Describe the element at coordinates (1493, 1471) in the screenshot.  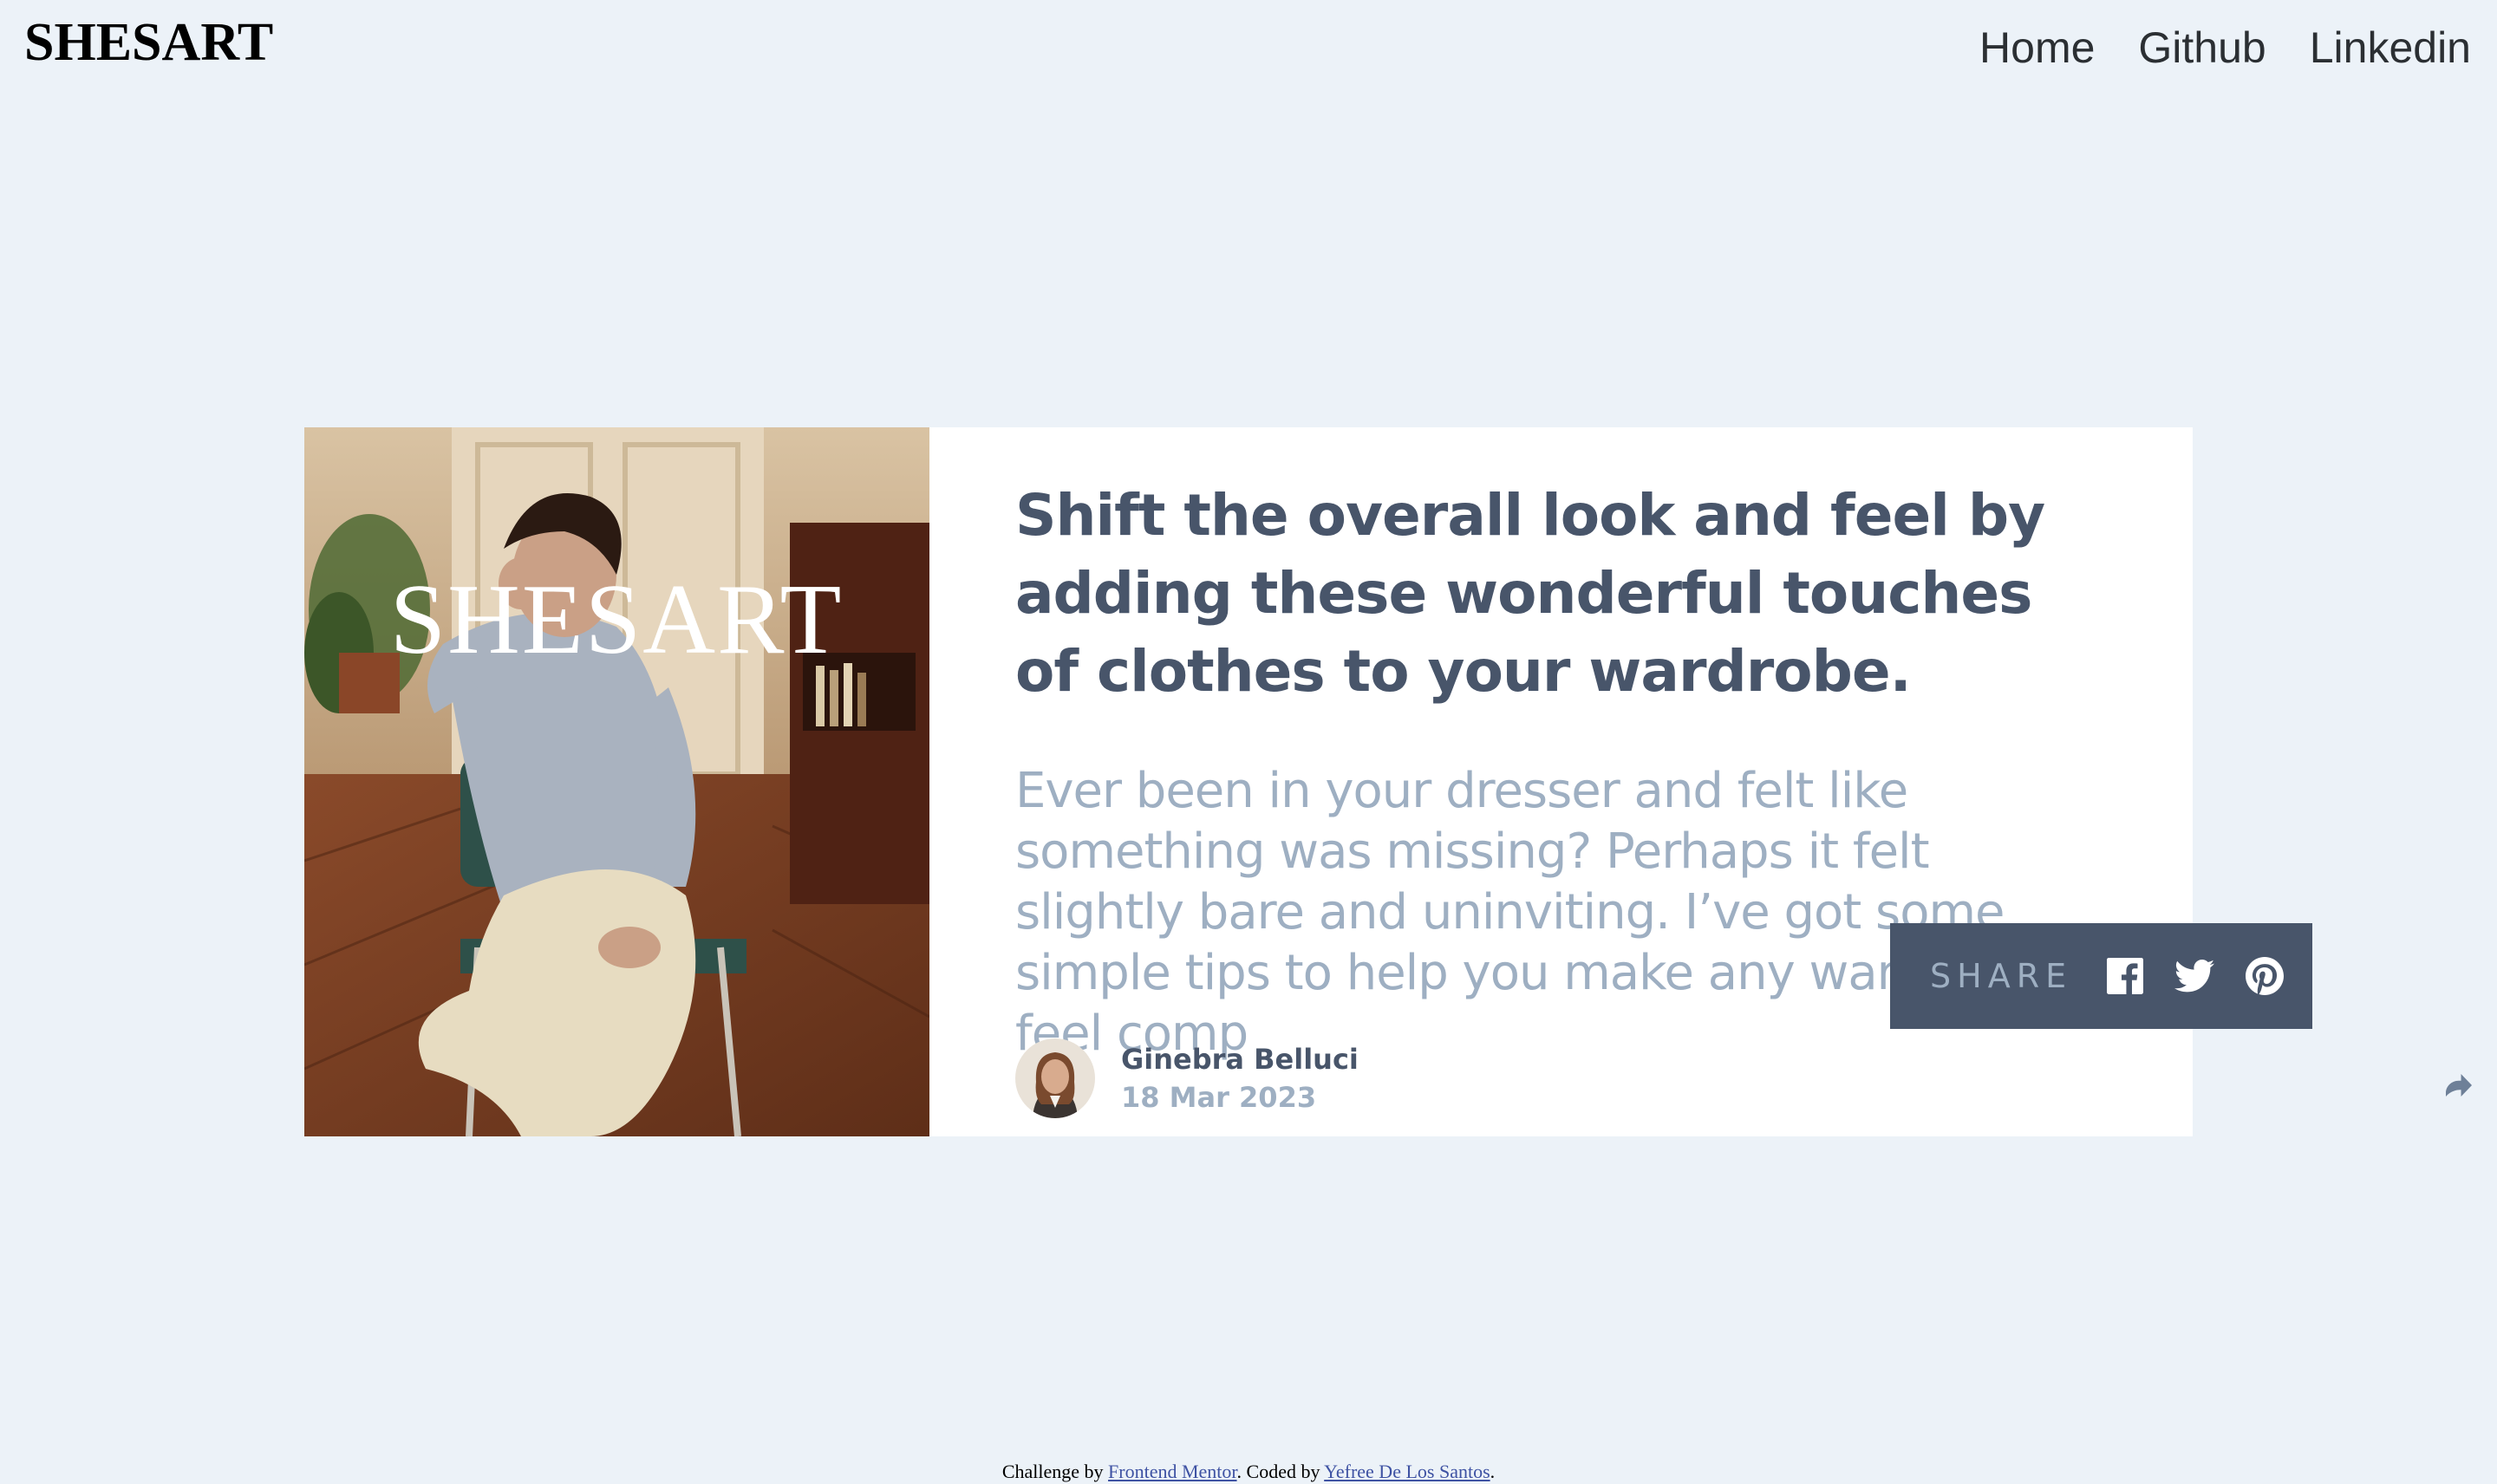
I see `footer-suffix: .` at that location.